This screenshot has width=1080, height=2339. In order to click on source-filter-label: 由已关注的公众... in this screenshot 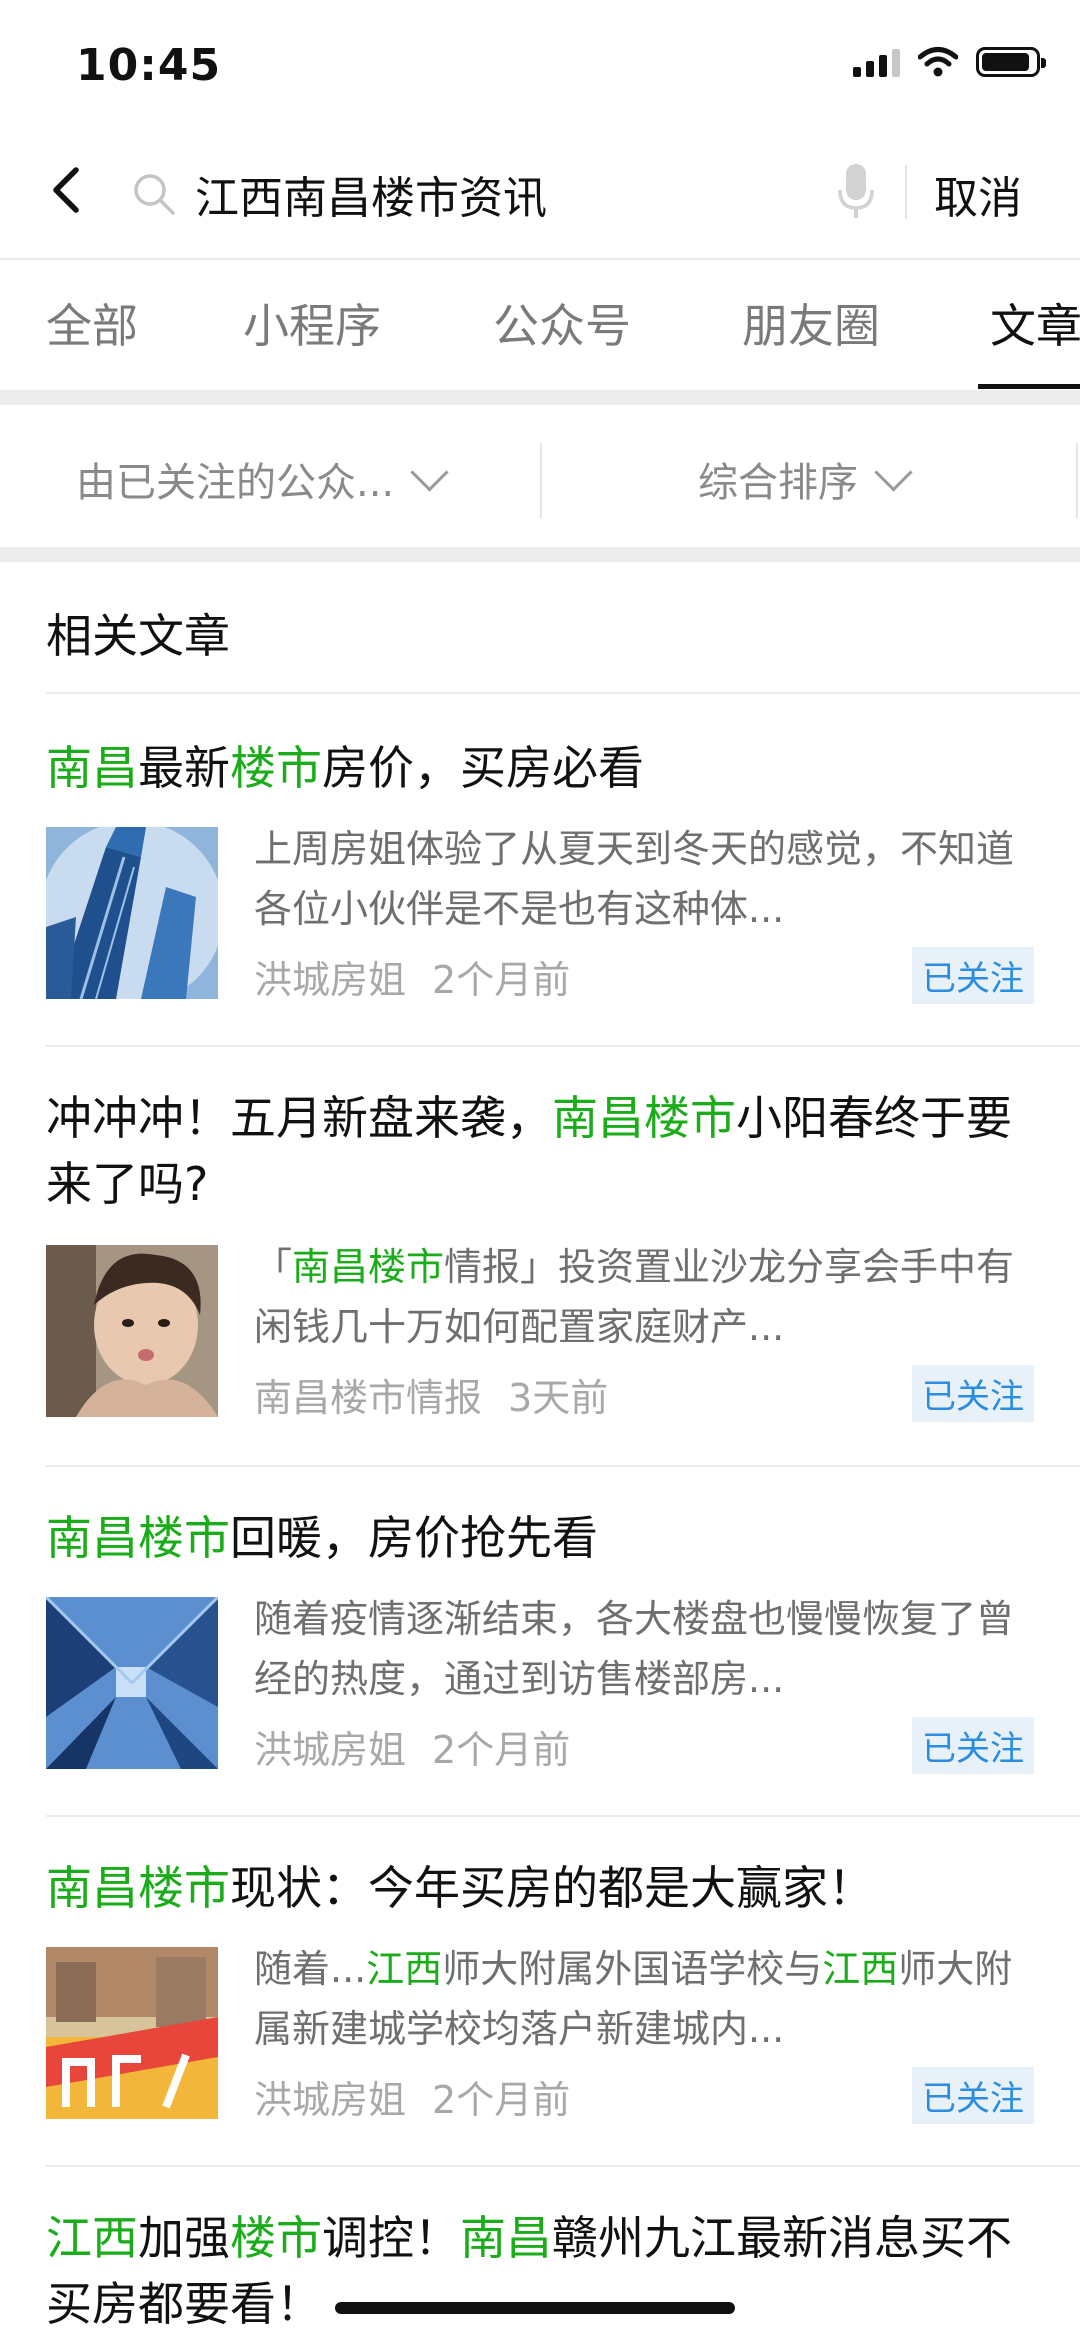, I will do `click(235, 483)`.